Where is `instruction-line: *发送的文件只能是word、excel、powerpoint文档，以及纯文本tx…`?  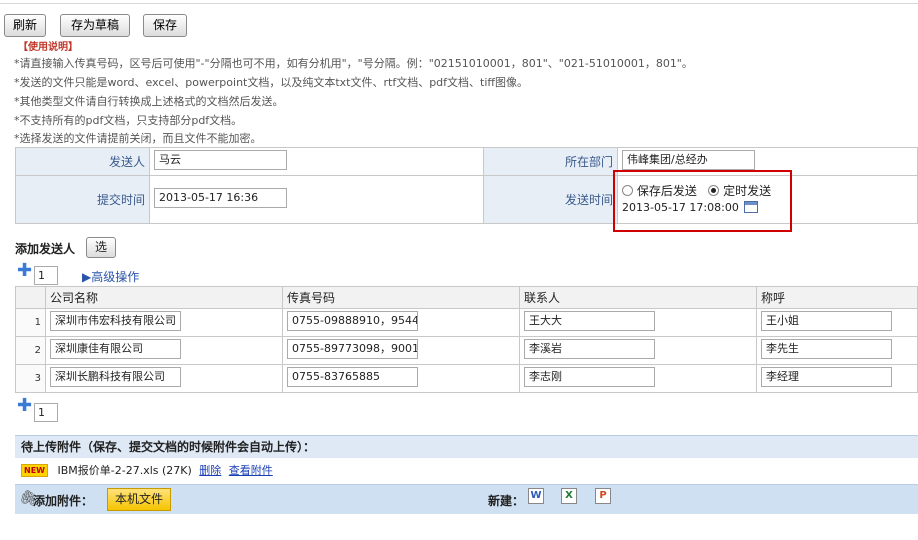 instruction-line: *发送的文件只能是word、excel、powerpoint文档，以及纯文本tx… is located at coordinates (271, 82).